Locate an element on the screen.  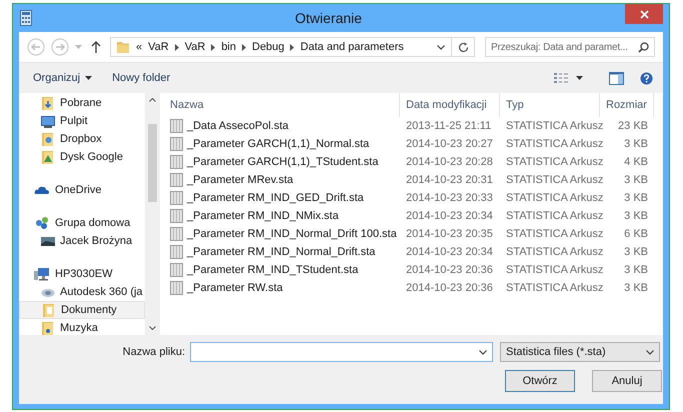
file-name: _Parameter GARCH(1,1)_TStudent.sta is located at coordinates (282, 162).